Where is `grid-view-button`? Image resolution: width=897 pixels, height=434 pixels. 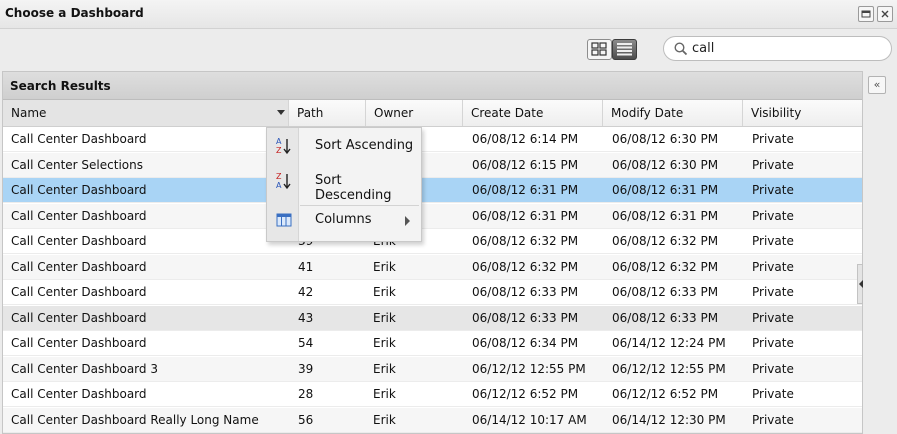
grid-view-button is located at coordinates (599, 49).